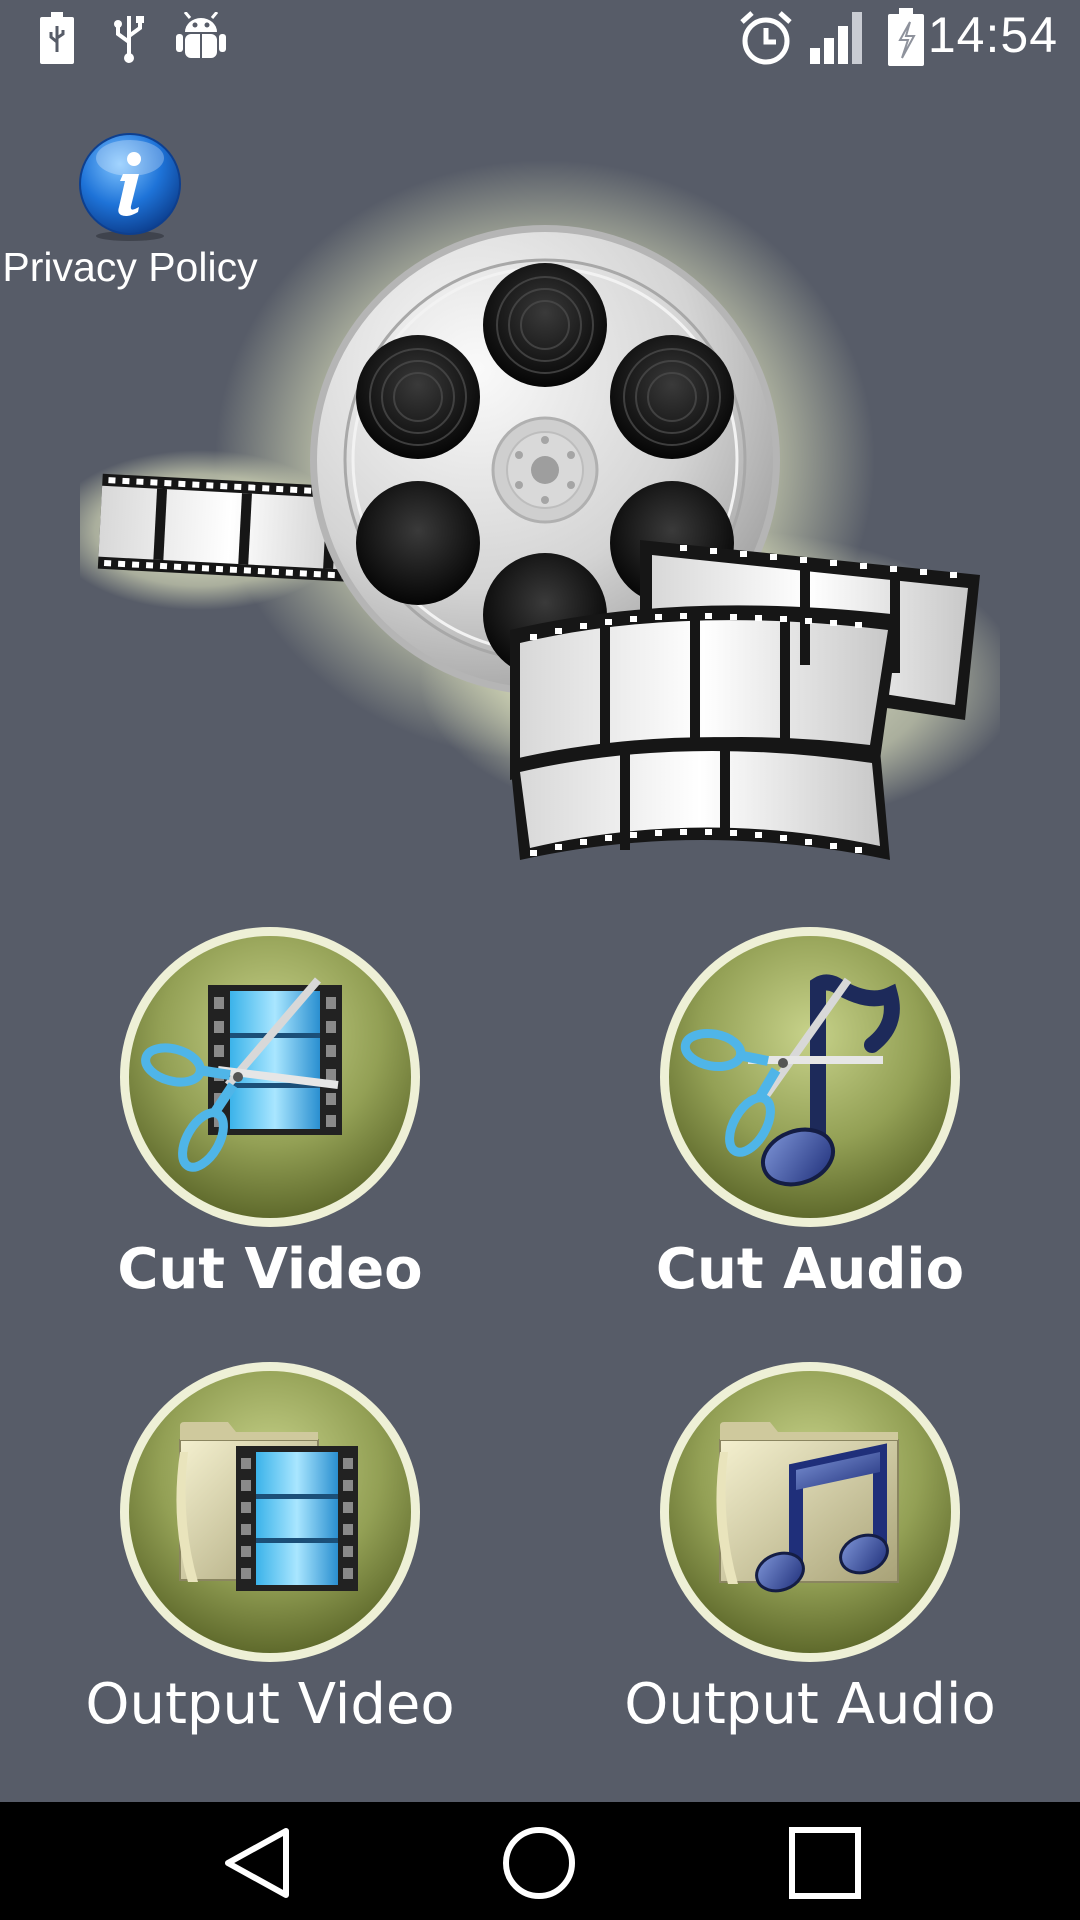 The image size is (1080, 1920). I want to click on cut-audio-label: Cut Audio, so click(810, 1269).